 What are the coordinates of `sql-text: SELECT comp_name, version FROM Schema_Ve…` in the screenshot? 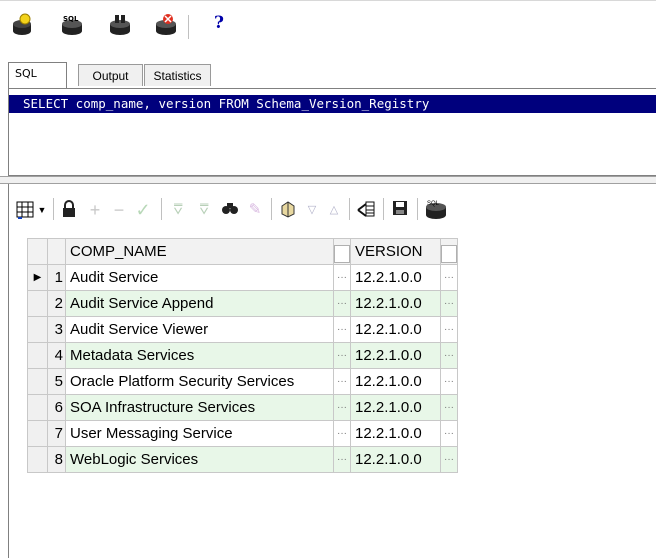 It's located at (332, 104).